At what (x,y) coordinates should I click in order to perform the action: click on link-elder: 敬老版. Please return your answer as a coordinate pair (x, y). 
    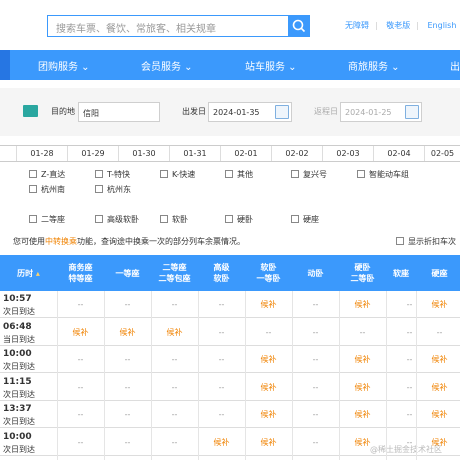
    Looking at the image, I should click on (398, 25).